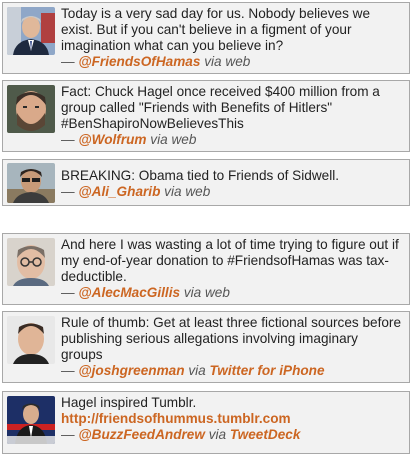 Image resolution: width=414 pixels, height=456 pixels. I want to click on author-handle: @Ali_Gharib, so click(119, 191).